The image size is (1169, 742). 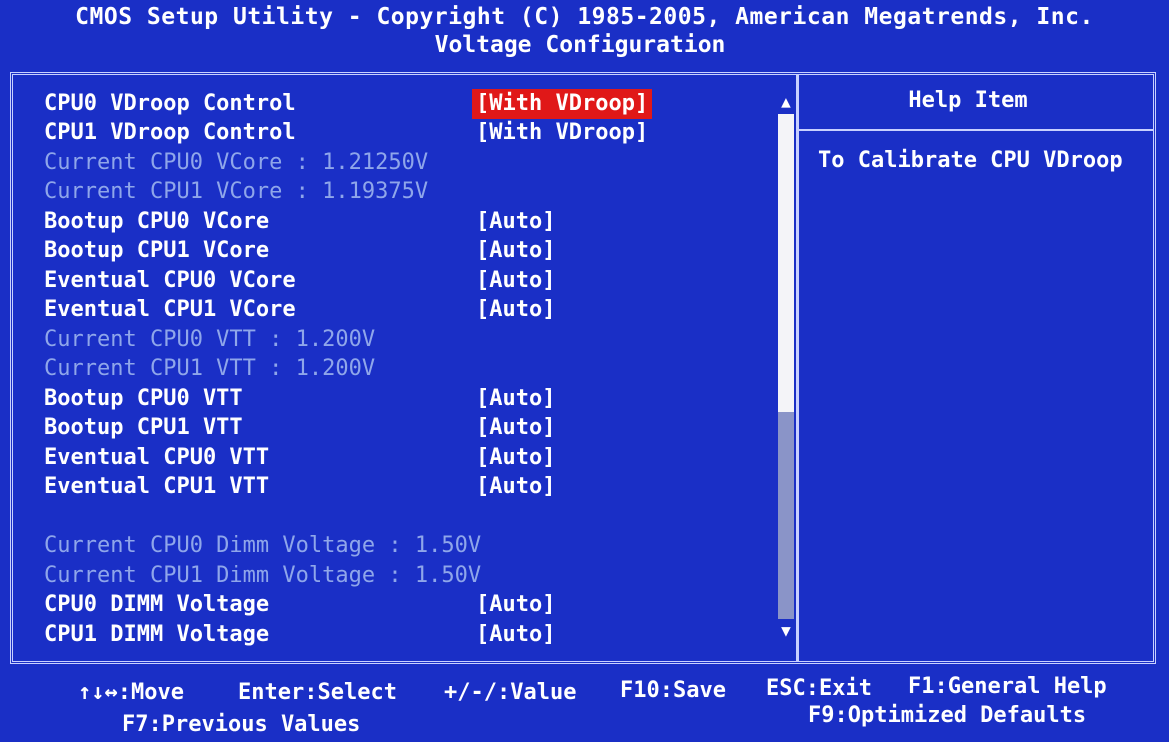 I want to click on setting-label: CPU1 VDroop Control, so click(x=170, y=132).